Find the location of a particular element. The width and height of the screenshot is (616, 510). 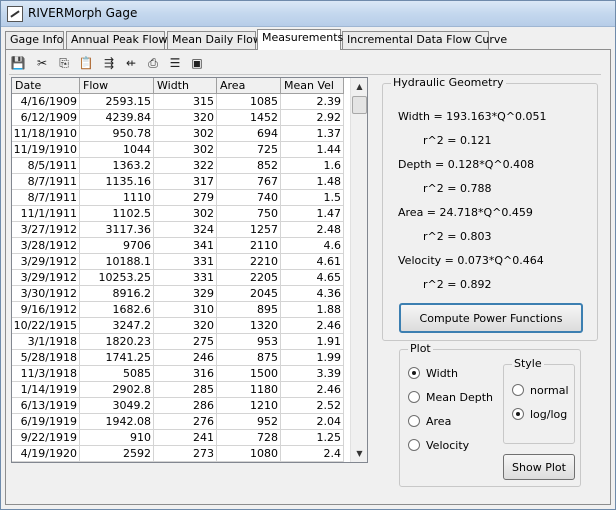

table-row: 6/19/1919 1942.08 276 952 2.04 is located at coordinates (182, 422).